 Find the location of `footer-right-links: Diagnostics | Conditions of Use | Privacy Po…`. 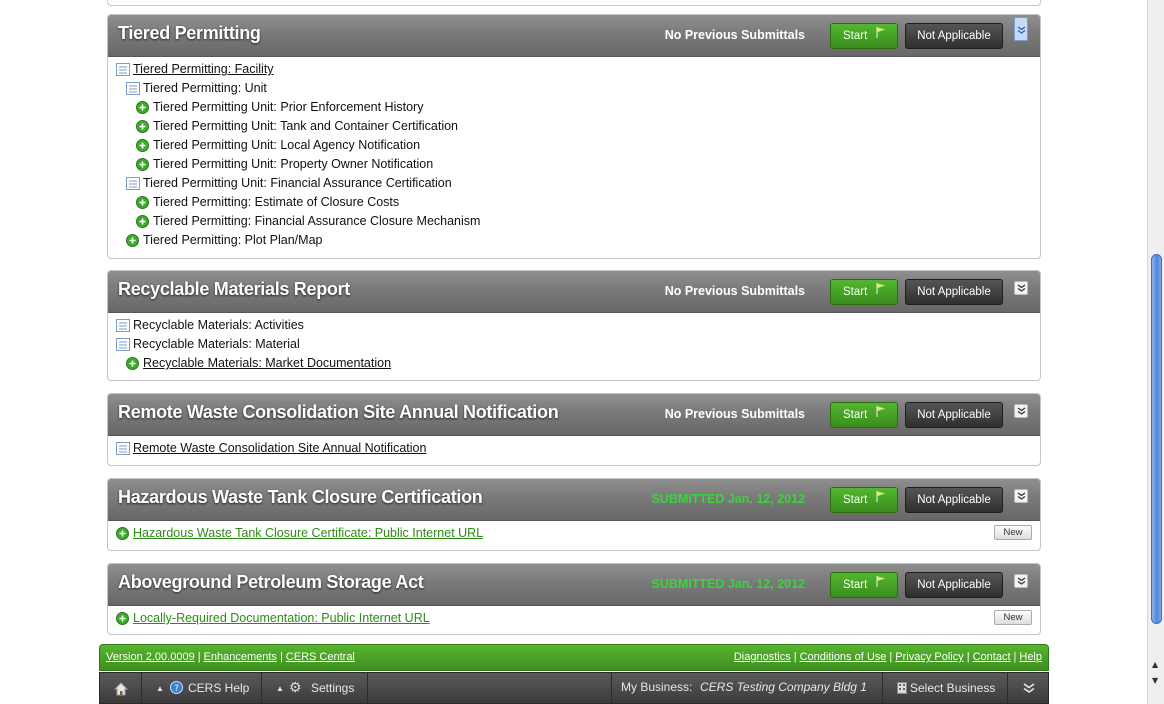

footer-right-links: Diagnostics | Conditions of Use | Privacy Po… is located at coordinates (887, 657).